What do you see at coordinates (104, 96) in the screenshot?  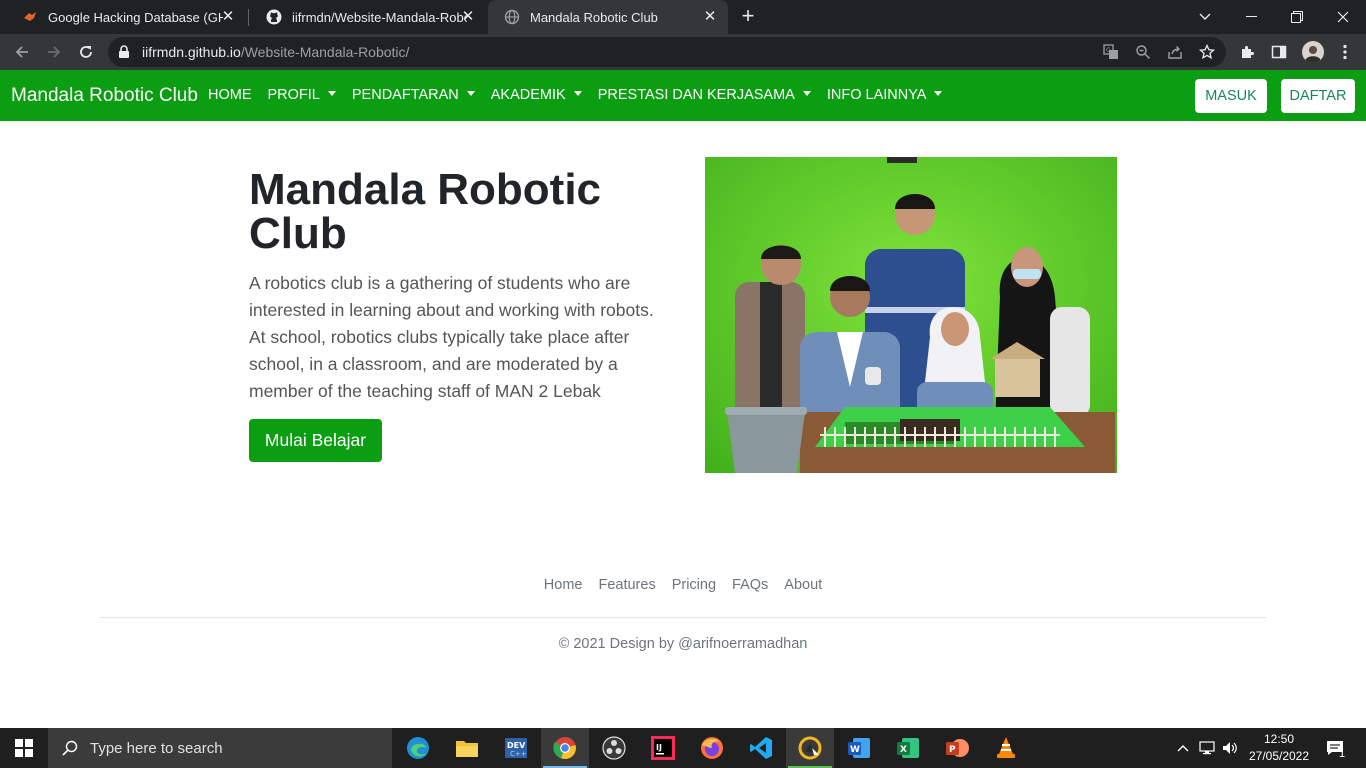 I see `navbar-brand: Mandala Robotic Club` at bounding box center [104, 96].